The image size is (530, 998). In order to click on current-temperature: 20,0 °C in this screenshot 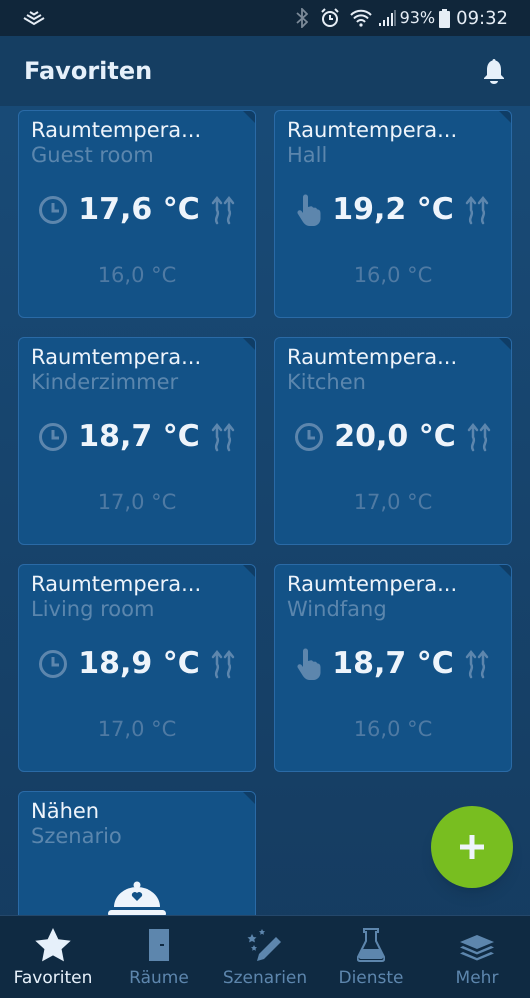, I will do `click(395, 437)`.